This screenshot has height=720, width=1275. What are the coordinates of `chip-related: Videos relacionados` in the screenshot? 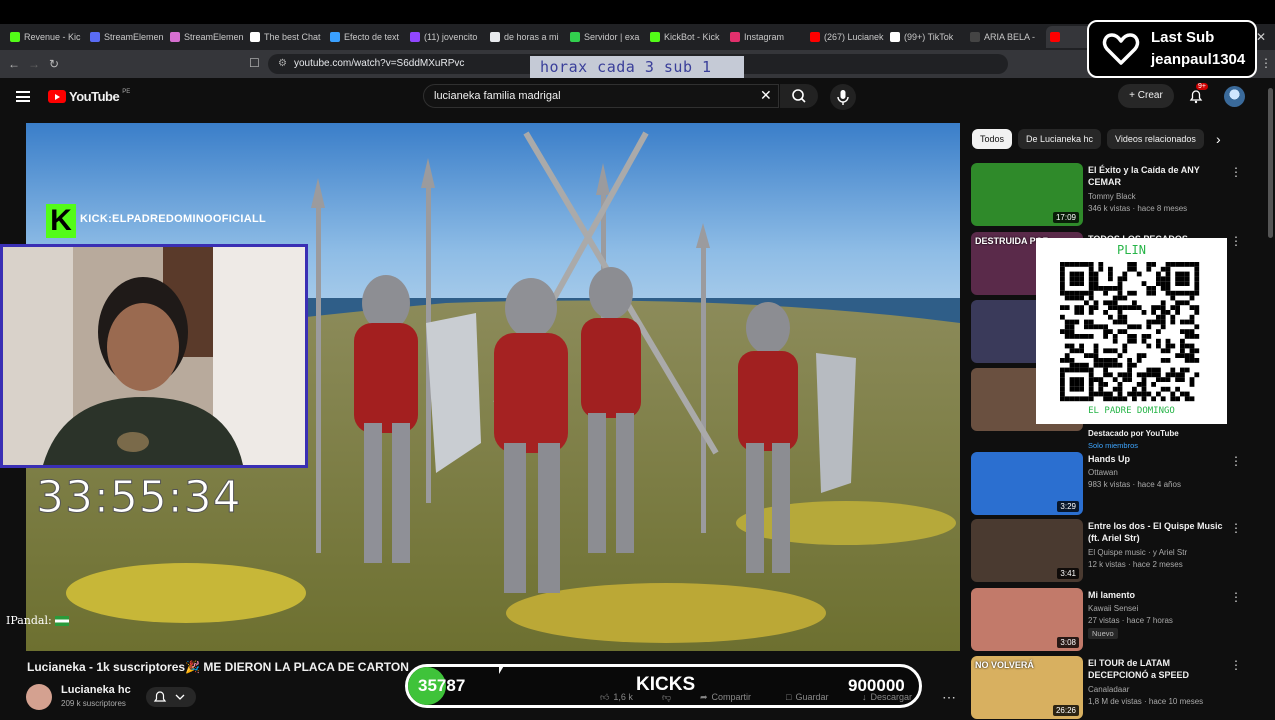 It's located at (1155, 139).